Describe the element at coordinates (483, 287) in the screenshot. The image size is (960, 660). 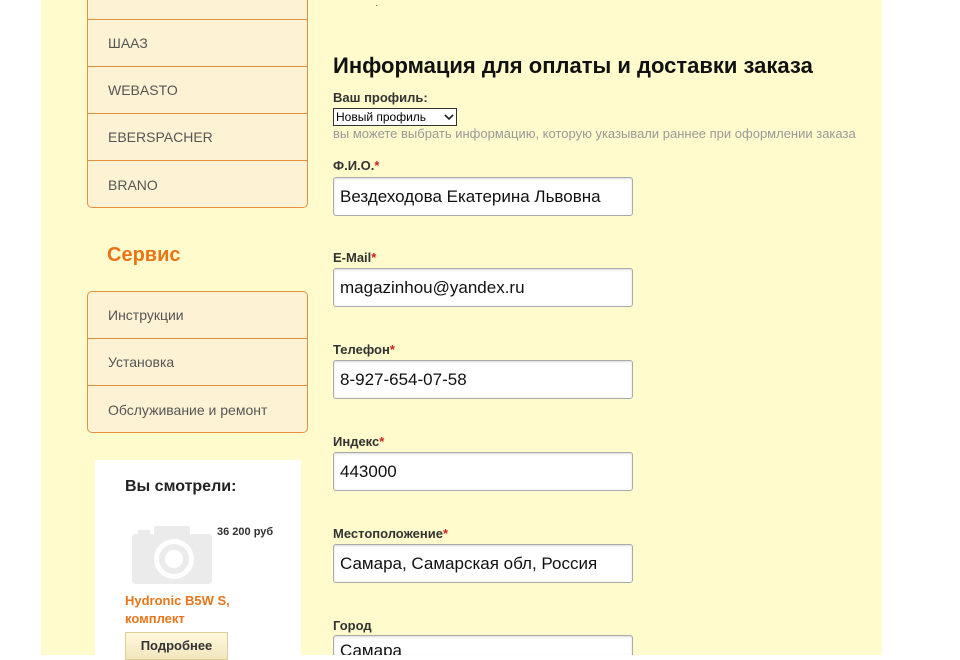
I see `email-input` at that location.